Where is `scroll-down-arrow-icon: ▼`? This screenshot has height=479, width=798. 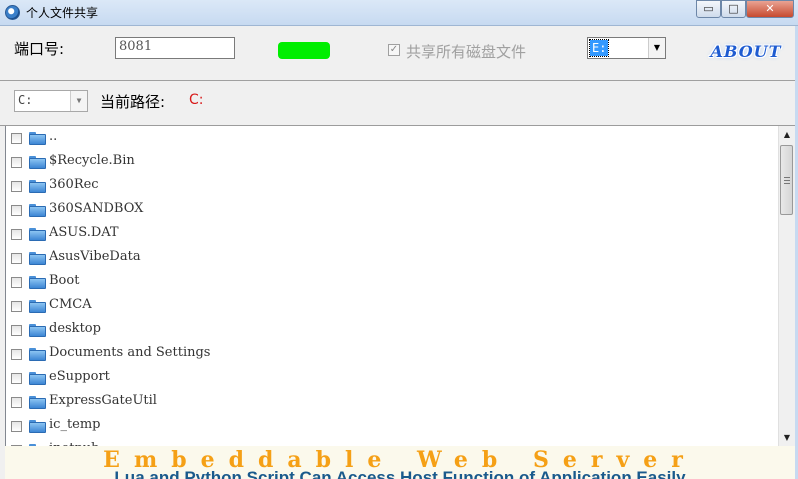 scroll-down-arrow-icon: ▼ is located at coordinates (787, 437).